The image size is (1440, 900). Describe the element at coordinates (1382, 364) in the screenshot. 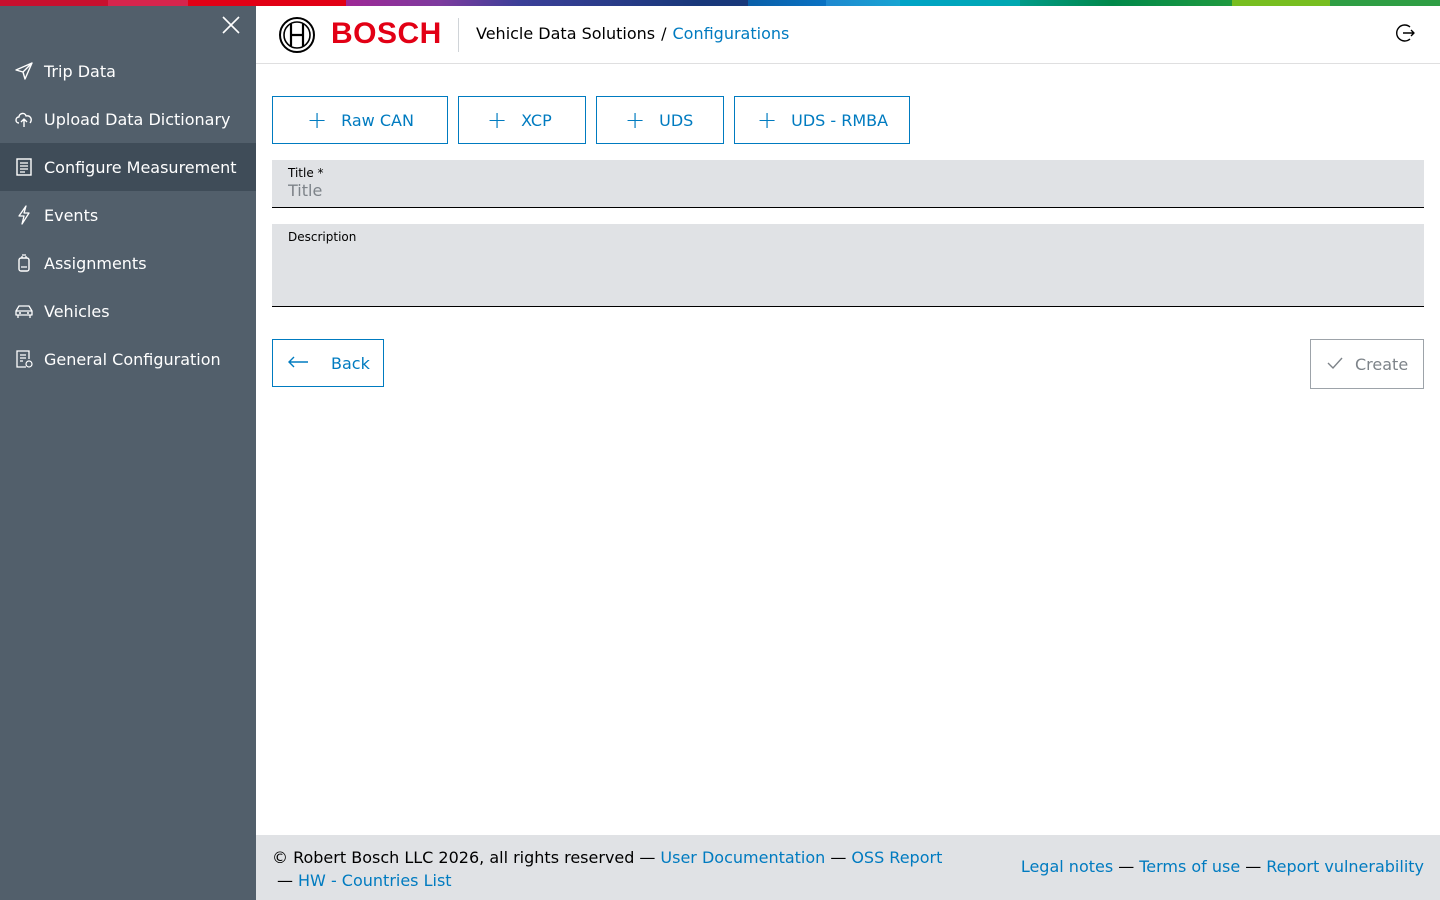

I see `create-button-label: Create` at that location.